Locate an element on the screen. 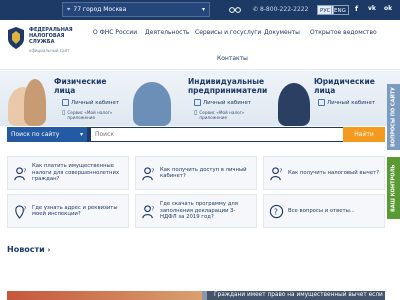 The image size is (400, 300). lang-eng-button: ENG is located at coordinates (340, 10).